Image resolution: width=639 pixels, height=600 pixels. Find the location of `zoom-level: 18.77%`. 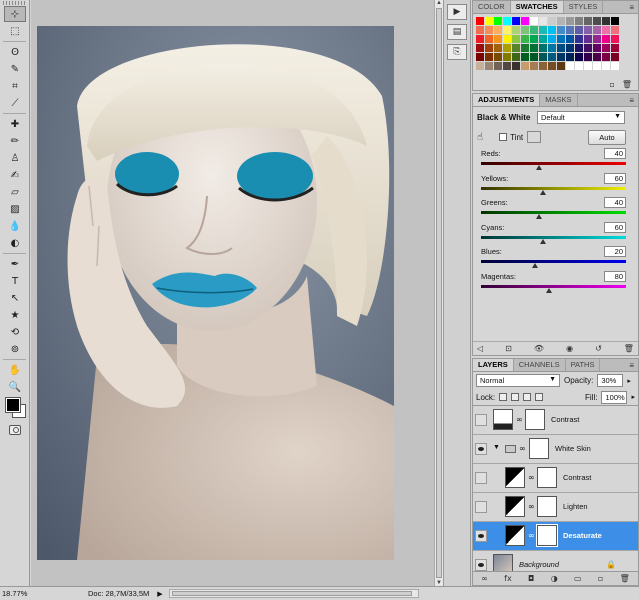

zoom-level: 18.77% is located at coordinates (15, 593).